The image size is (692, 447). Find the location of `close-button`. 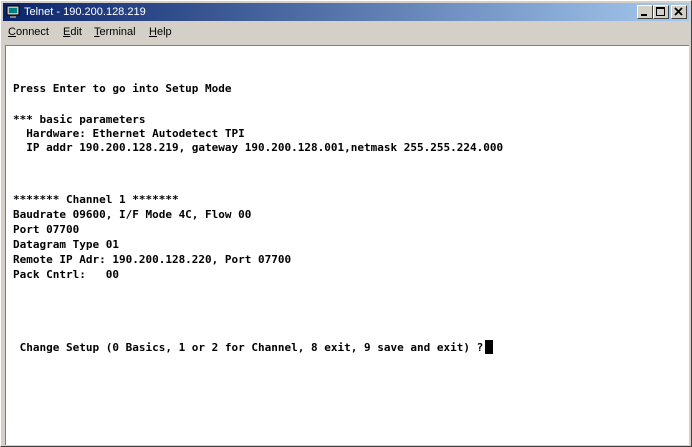

close-button is located at coordinates (679, 12).